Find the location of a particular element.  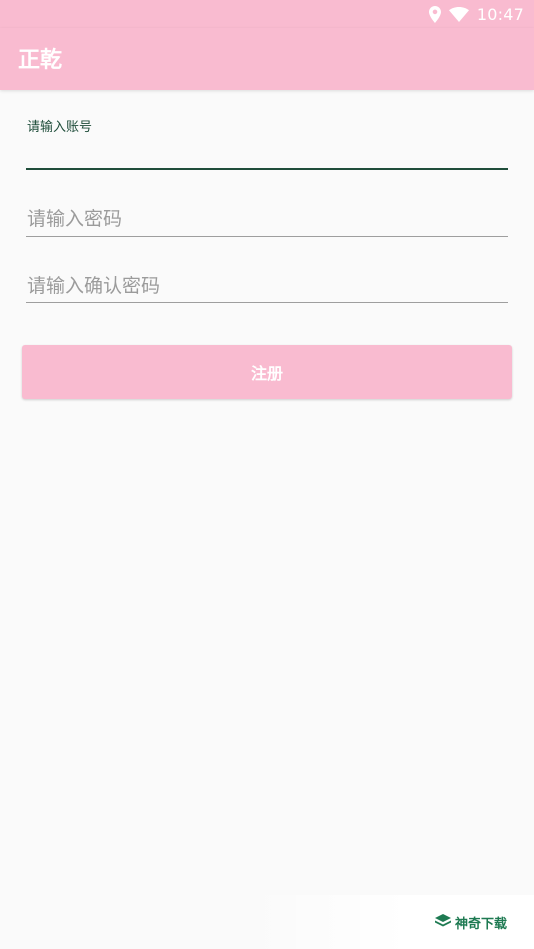

watermark-text: 神奇下载 is located at coordinates (480, 924).